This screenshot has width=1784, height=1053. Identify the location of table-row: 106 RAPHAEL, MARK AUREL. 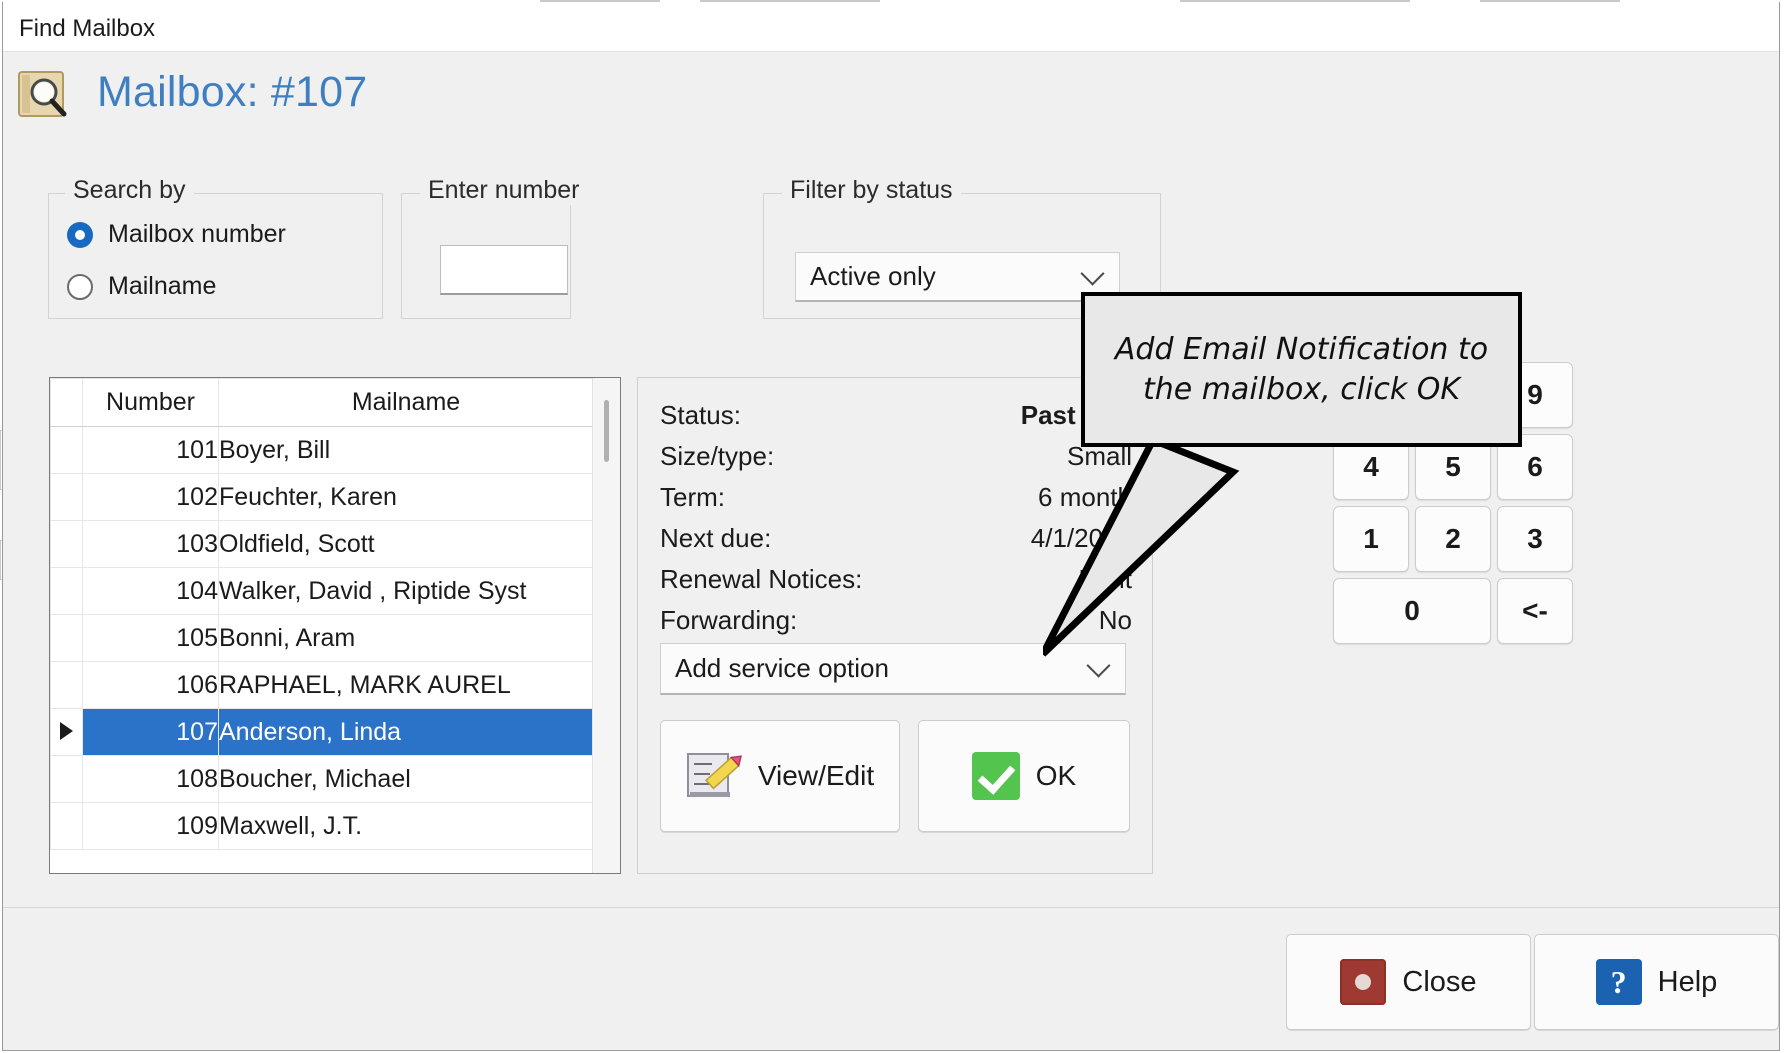
(322, 685).